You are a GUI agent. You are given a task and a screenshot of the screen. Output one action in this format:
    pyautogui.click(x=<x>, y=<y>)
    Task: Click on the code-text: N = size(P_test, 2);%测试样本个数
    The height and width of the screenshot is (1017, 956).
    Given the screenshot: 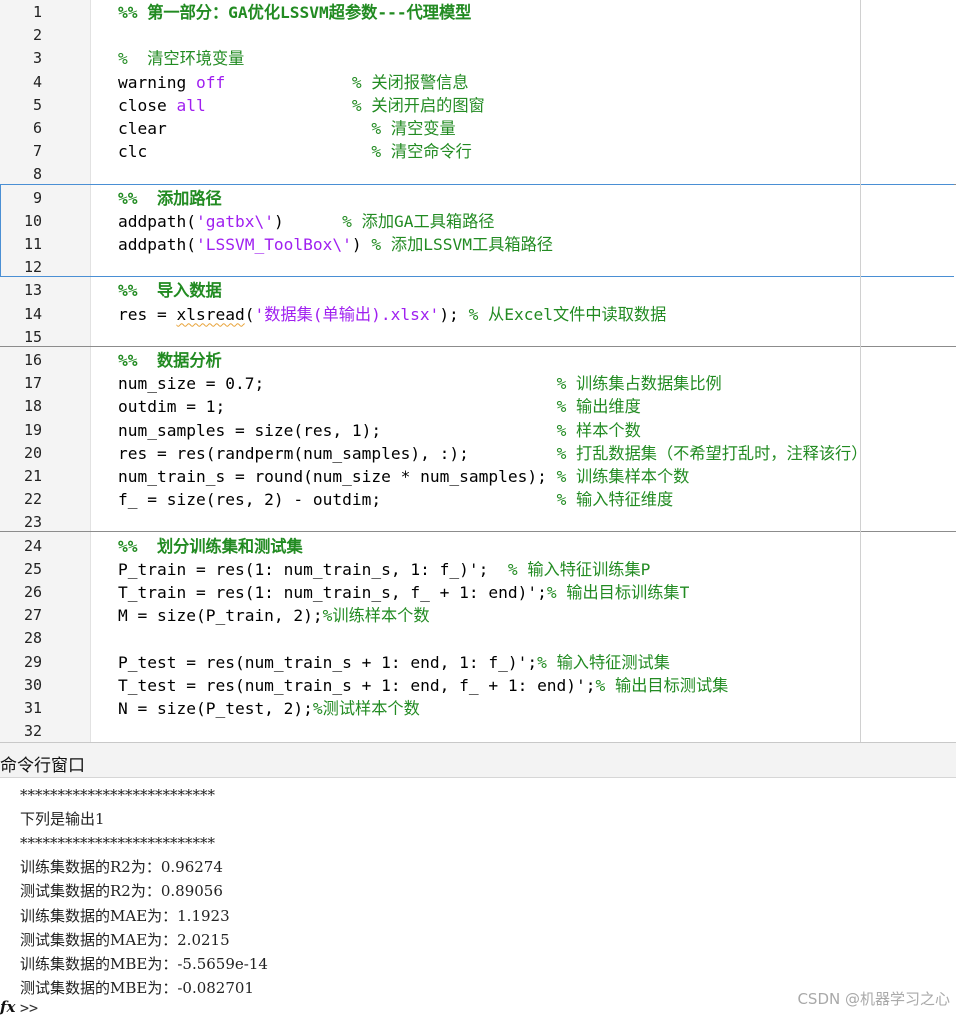 What is the action you would take?
    pyautogui.click(x=269, y=708)
    